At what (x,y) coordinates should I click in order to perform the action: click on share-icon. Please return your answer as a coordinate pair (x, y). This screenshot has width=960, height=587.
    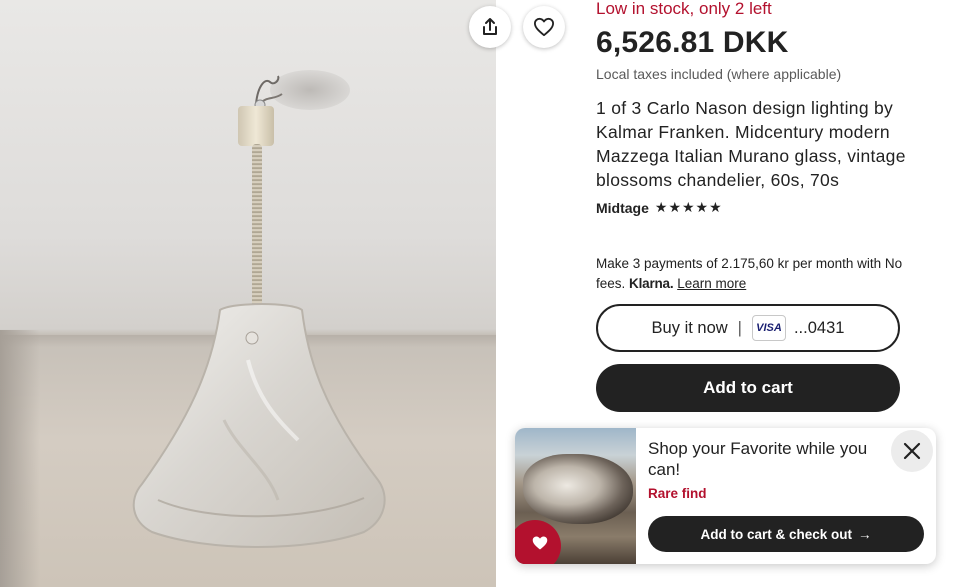
    Looking at the image, I should click on (490, 26).